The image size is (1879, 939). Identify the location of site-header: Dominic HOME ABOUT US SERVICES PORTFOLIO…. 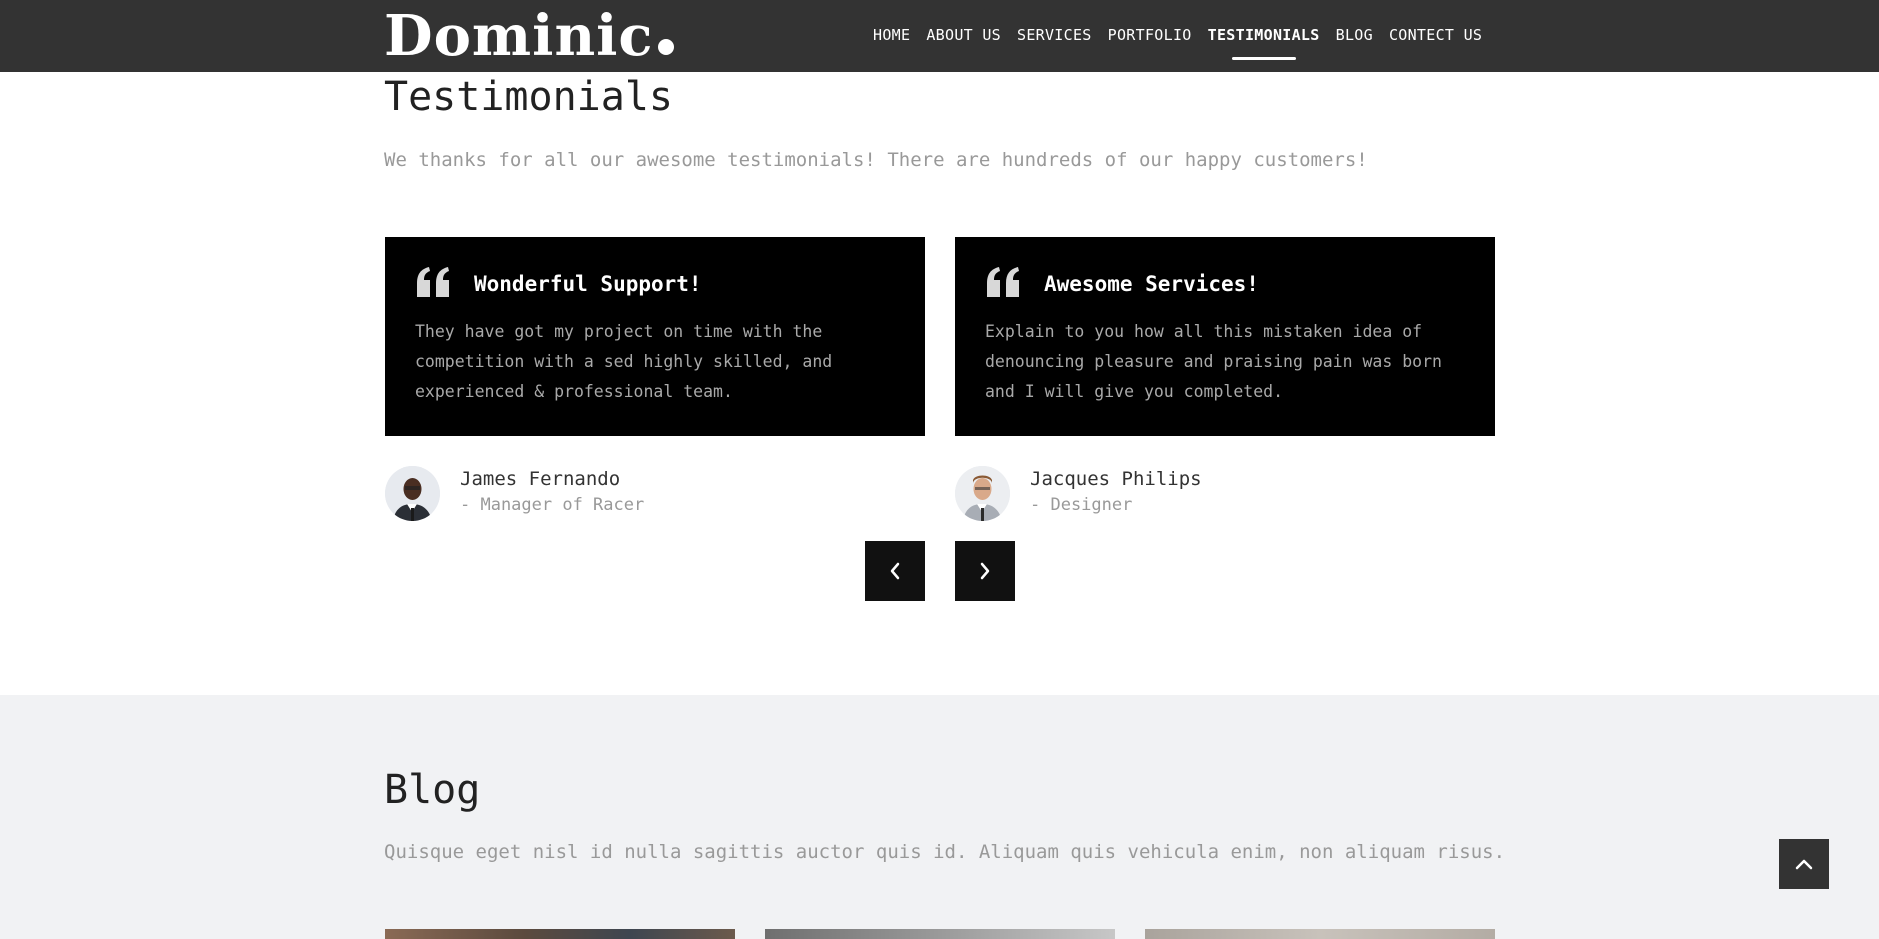
(939, 36).